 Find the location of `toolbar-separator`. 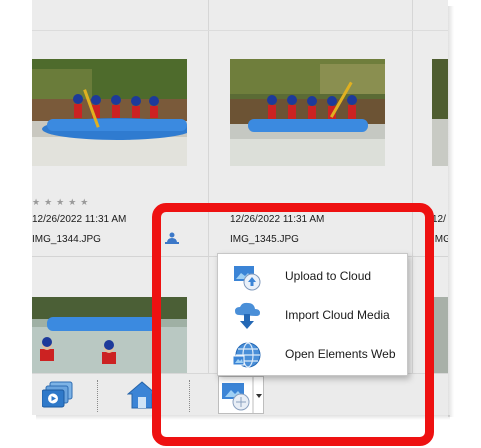

toolbar-separator is located at coordinates (97, 396).